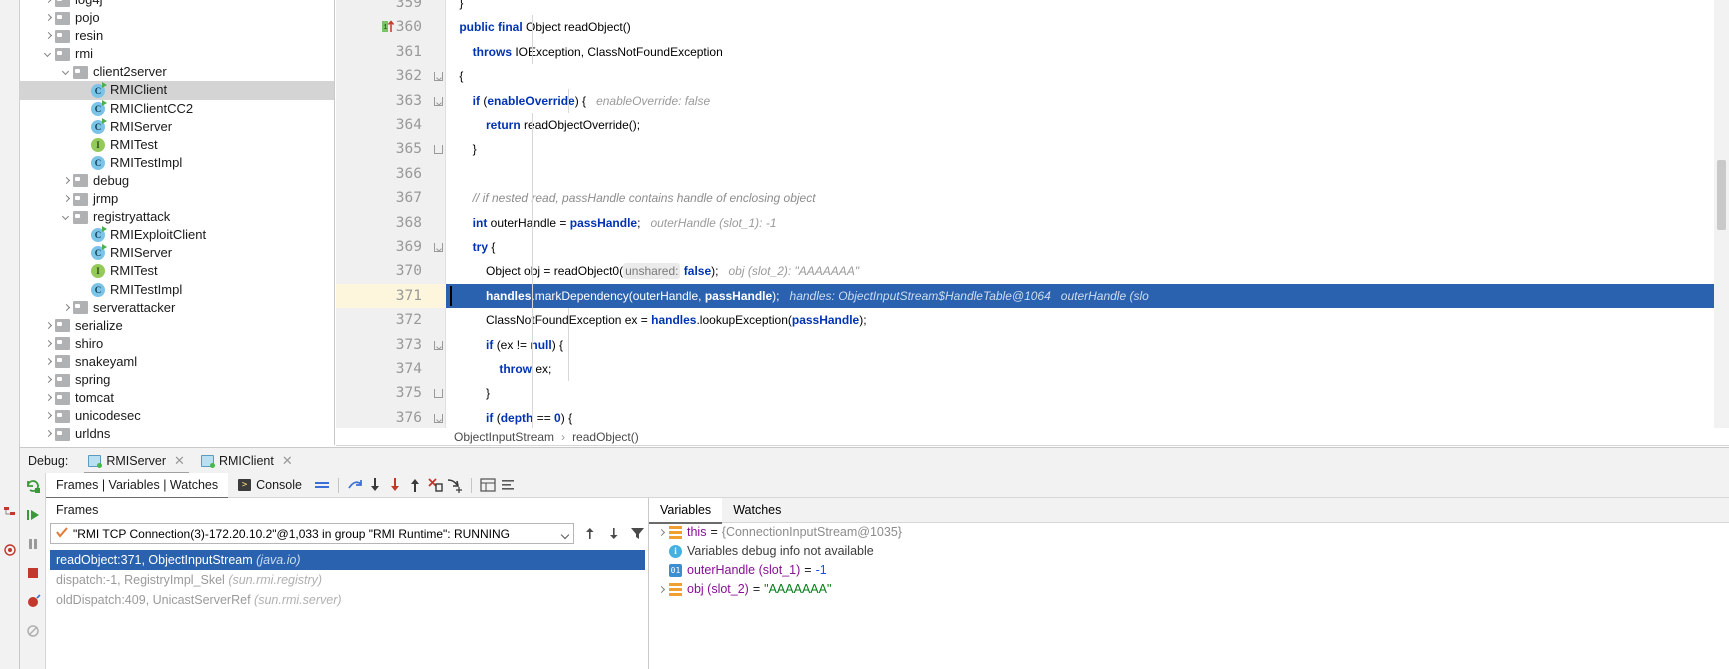  What do you see at coordinates (177, 380) in the screenshot?
I see `tree-item-spring: spring` at bounding box center [177, 380].